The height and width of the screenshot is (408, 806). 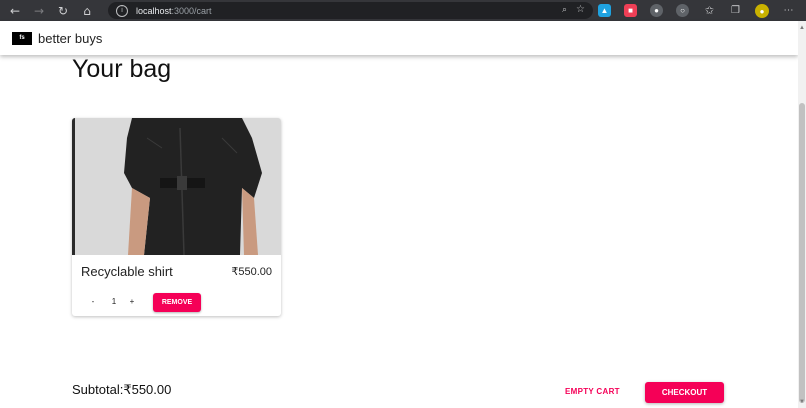 I want to click on favorites-icon: ✩, so click(x=709, y=10).